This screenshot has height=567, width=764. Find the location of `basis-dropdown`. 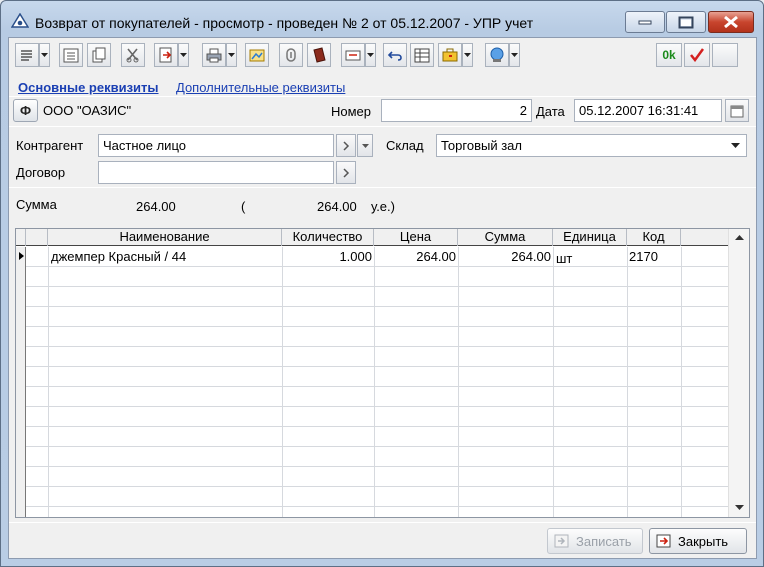

basis-dropdown is located at coordinates (370, 55).